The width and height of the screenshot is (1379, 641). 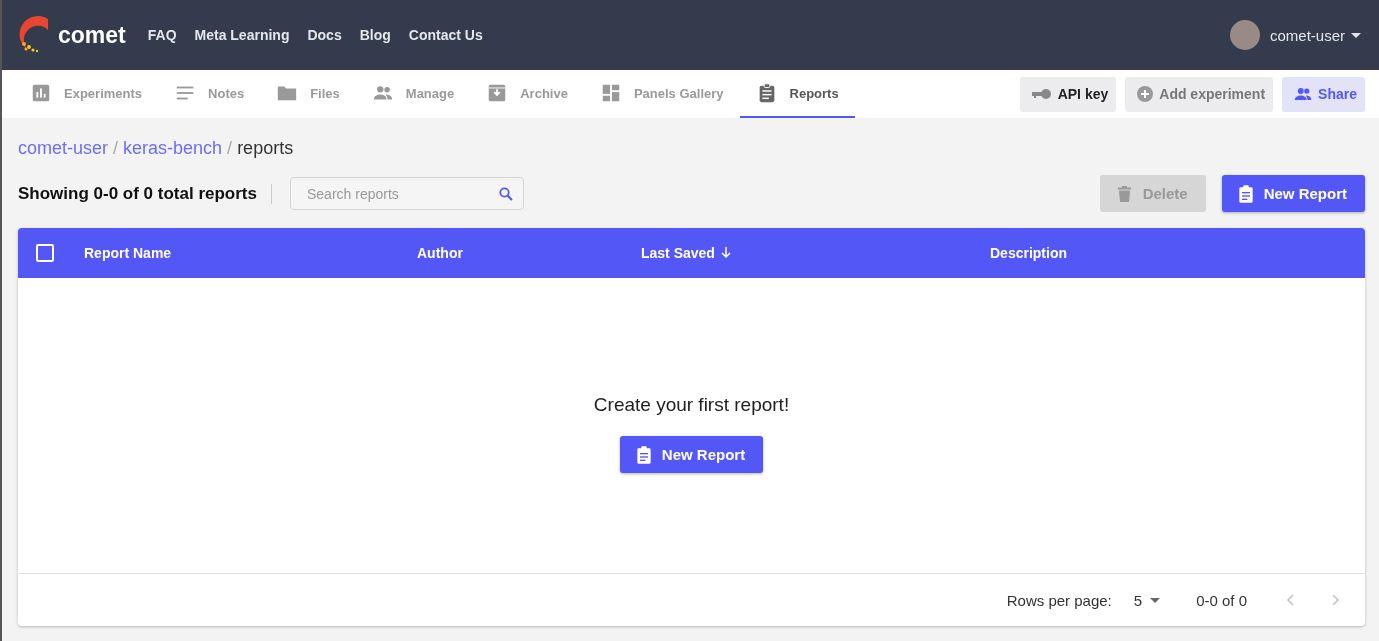 I want to click on tab: Reports, so click(x=797, y=94).